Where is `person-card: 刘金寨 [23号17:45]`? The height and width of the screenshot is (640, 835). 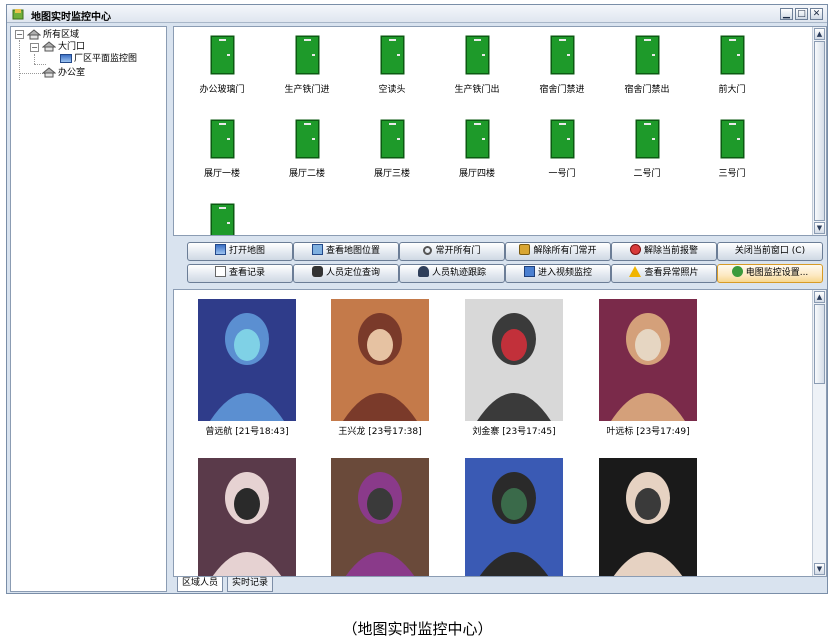 person-card: 刘金寨 [23号17:45] is located at coordinates (514, 368).